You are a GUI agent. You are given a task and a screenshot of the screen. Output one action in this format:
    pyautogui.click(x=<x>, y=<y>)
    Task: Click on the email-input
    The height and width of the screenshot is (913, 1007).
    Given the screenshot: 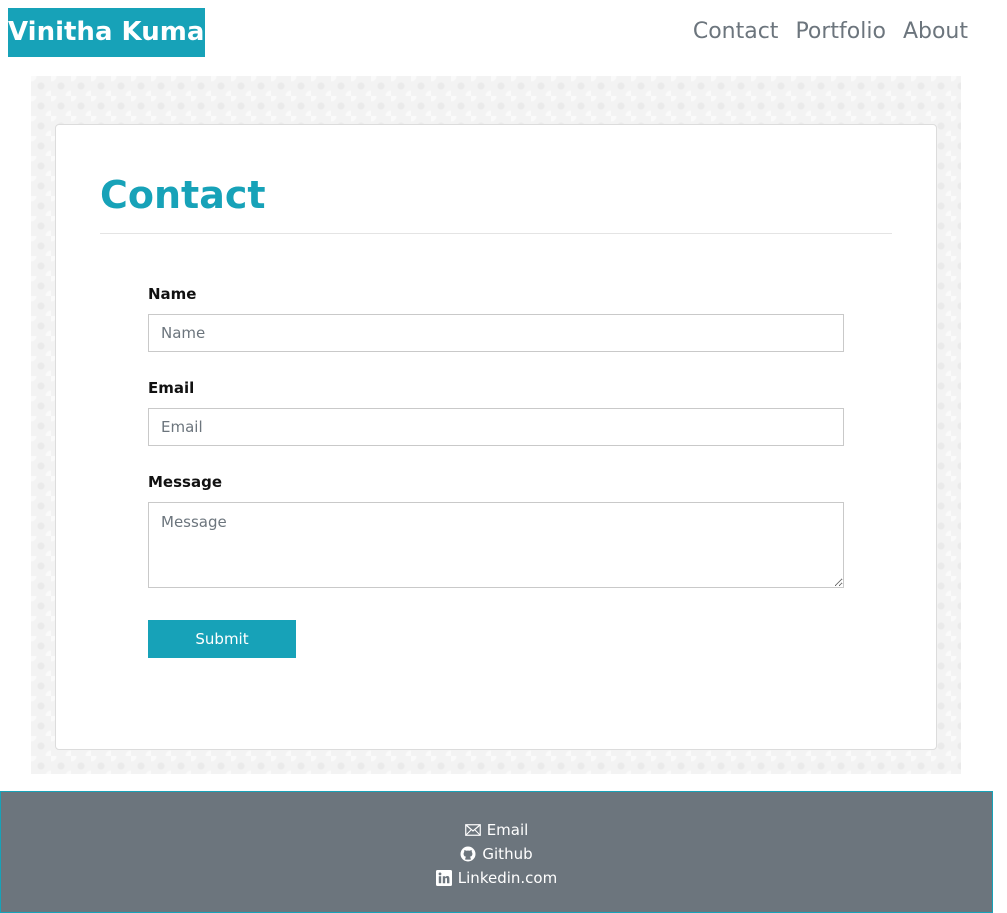 What is the action you would take?
    pyautogui.click(x=496, y=427)
    